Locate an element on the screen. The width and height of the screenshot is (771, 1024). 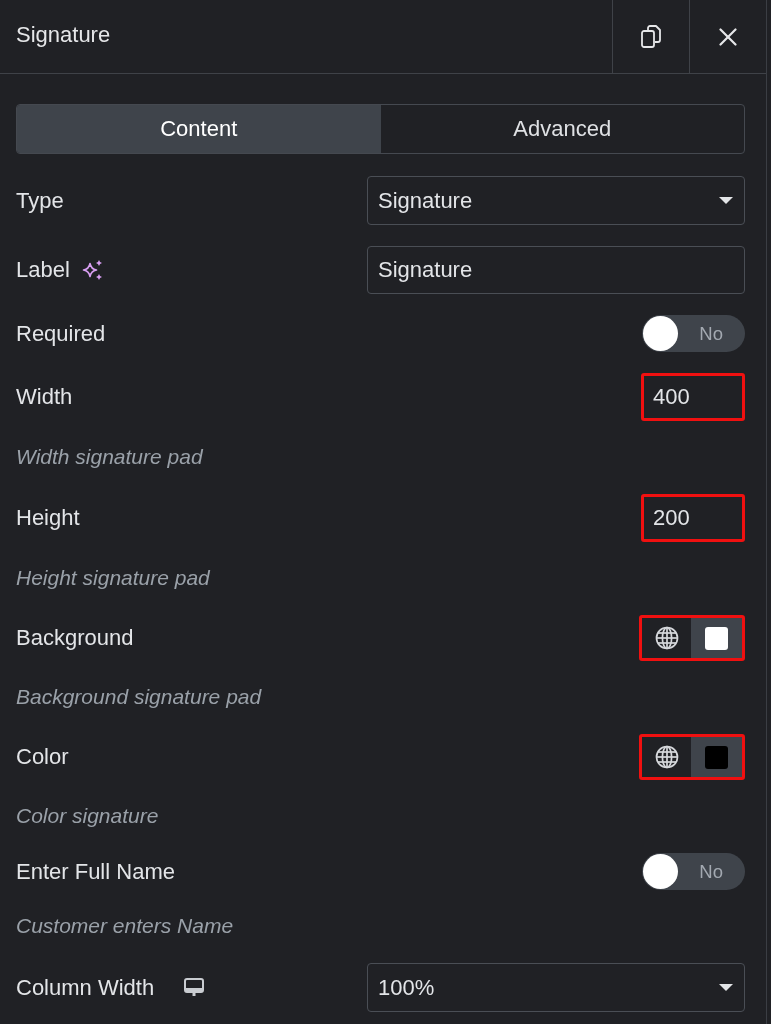
field-label: Color is located at coordinates (42, 757).